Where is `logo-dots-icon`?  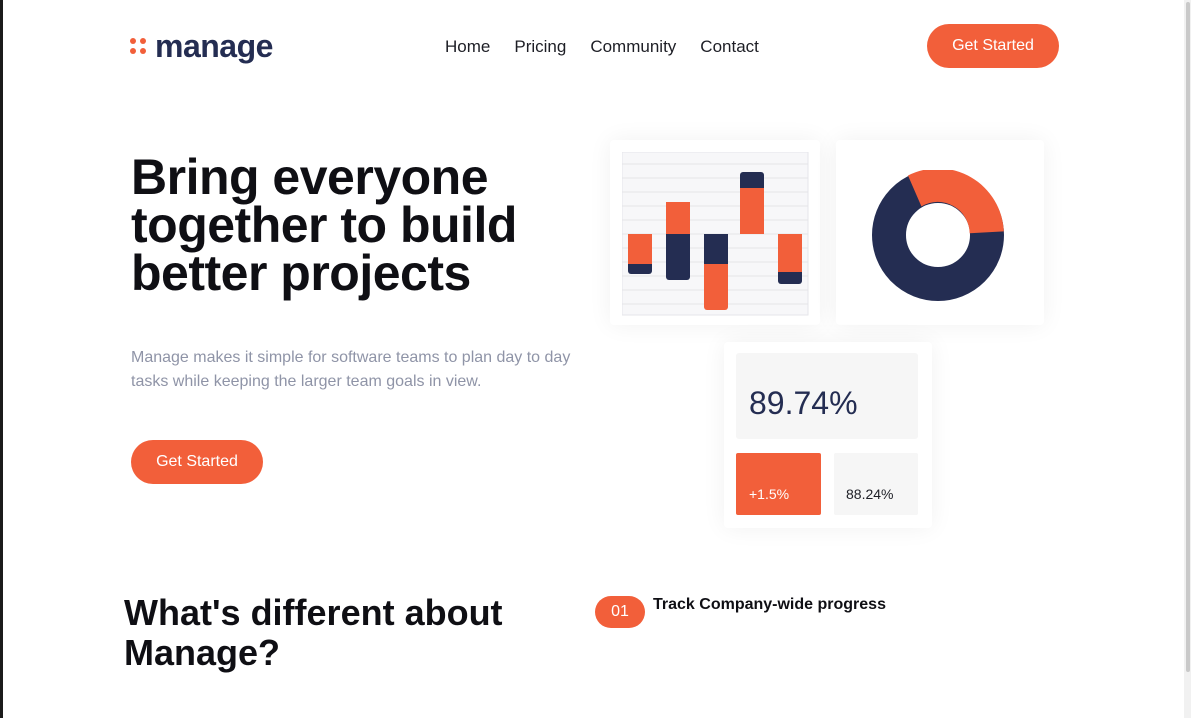
logo-dots-icon is located at coordinates (138, 46).